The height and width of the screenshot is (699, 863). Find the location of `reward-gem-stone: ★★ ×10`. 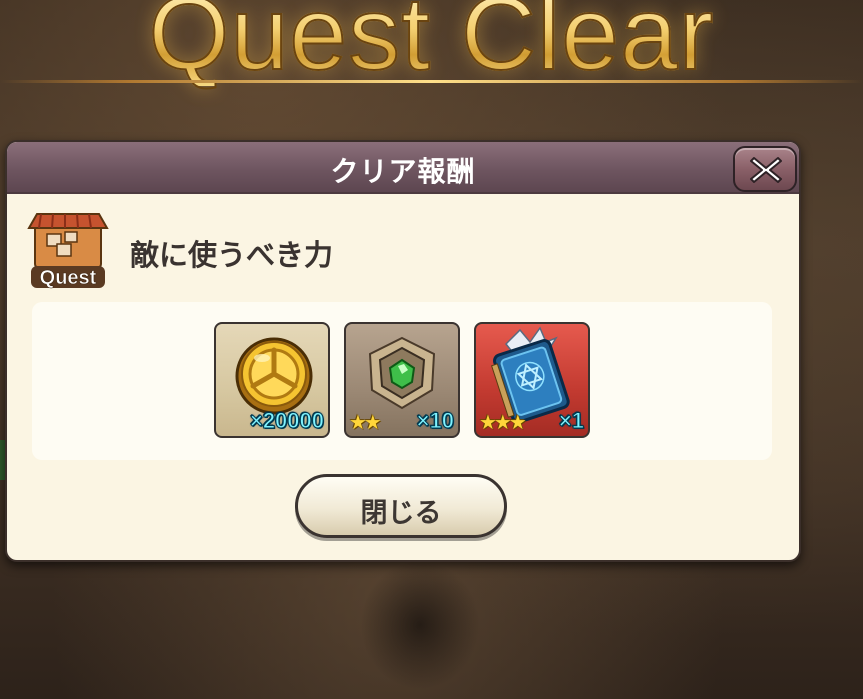

reward-gem-stone: ★★ ×10 is located at coordinates (402, 380).